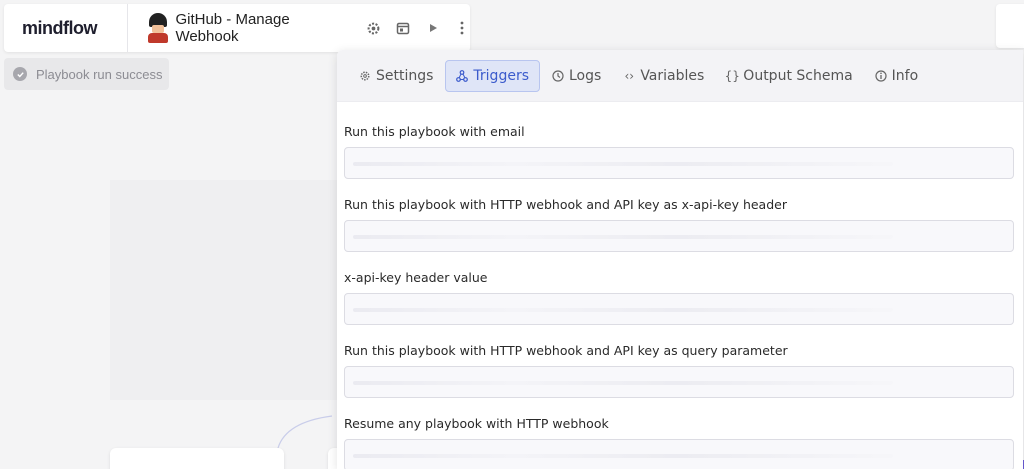 The height and width of the screenshot is (469, 1024). Describe the element at coordinates (128, 28) in the screenshot. I see `divider` at that location.